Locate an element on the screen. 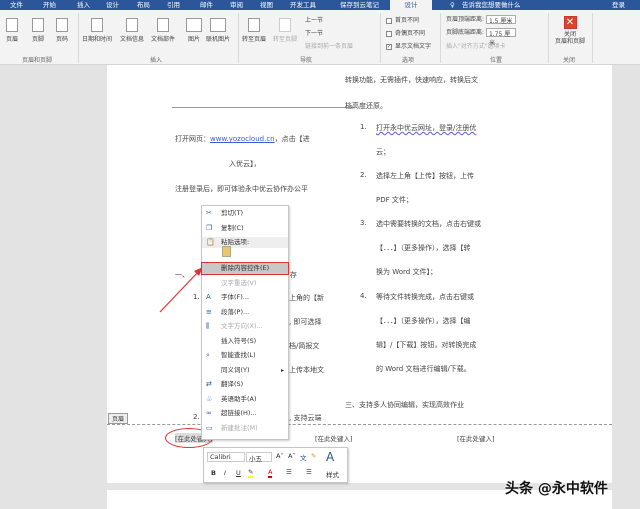 Image resolution: width=640 pixels, height=509 pixels. header-button: 页眉 is located at coordinates (12, 30).